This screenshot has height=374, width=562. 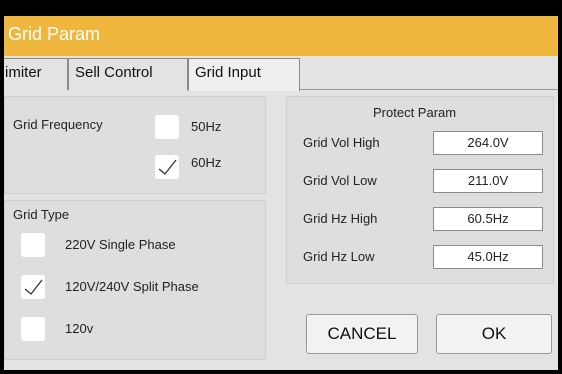 I want to click on grid-vol-low-label: Grid Vol Low, so click(x=340, y=180).